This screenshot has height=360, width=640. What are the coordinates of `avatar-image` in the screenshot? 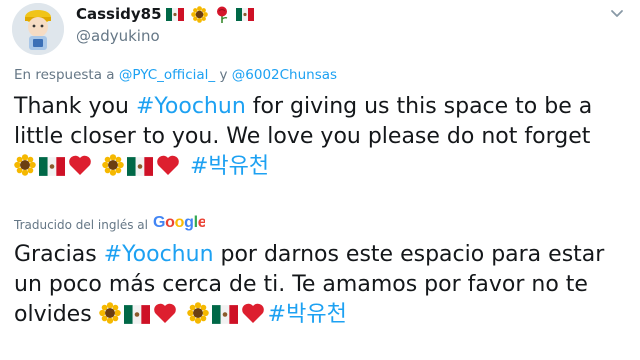 It's located at (38, 29).